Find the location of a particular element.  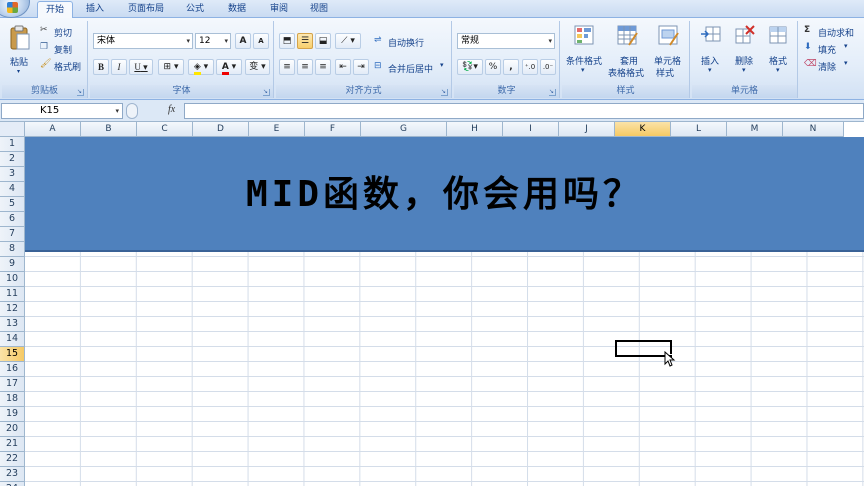

wrap-text-button: ⇌ 自动换行 is located at coordinates (412, 41).